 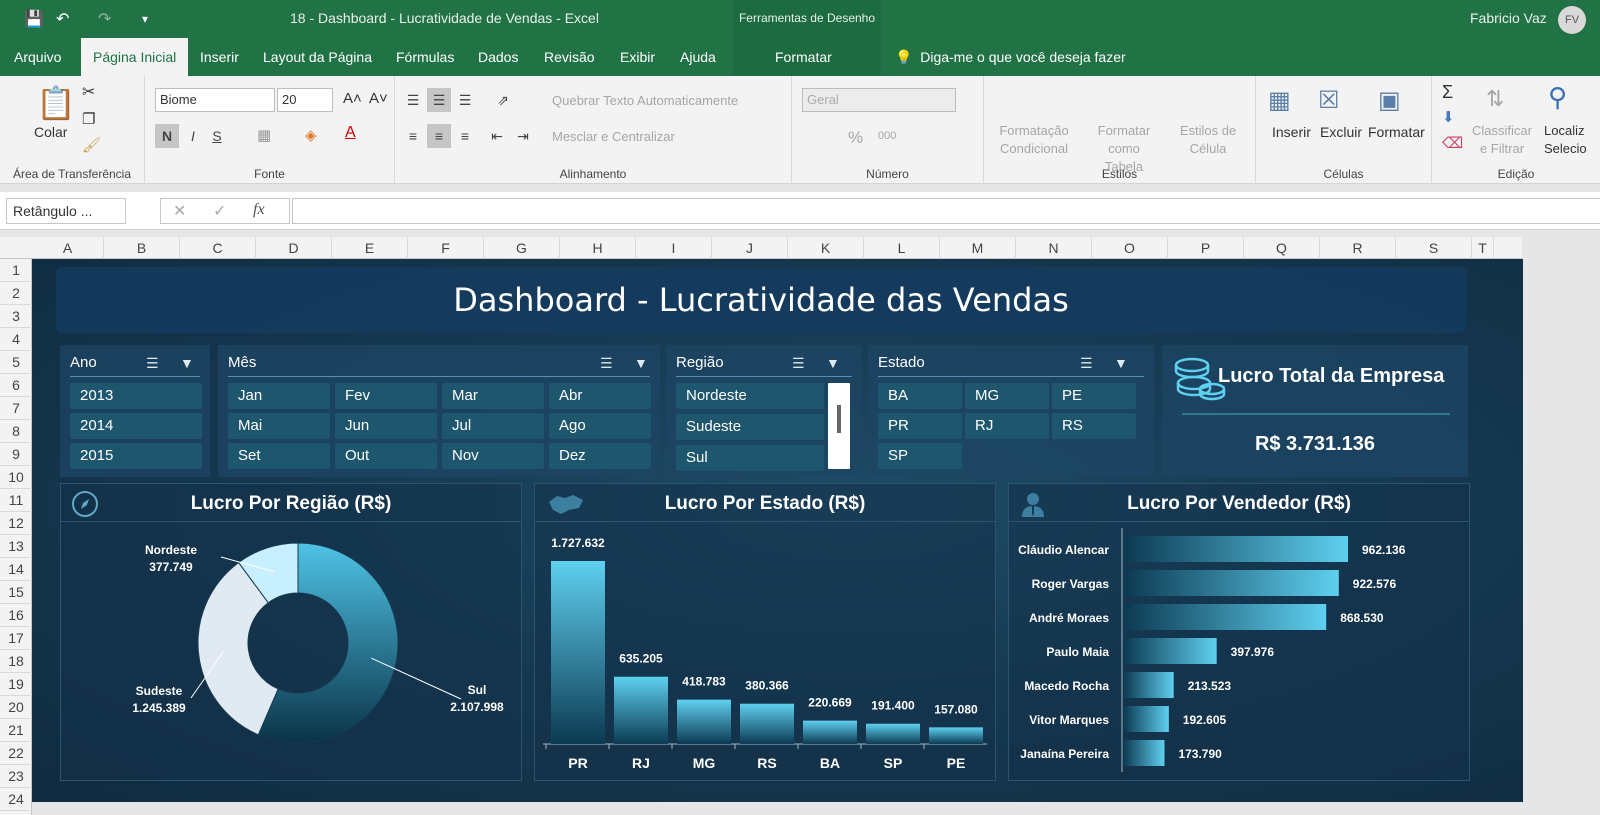 I want to click on column-header: M, so click(x=978, y=248).